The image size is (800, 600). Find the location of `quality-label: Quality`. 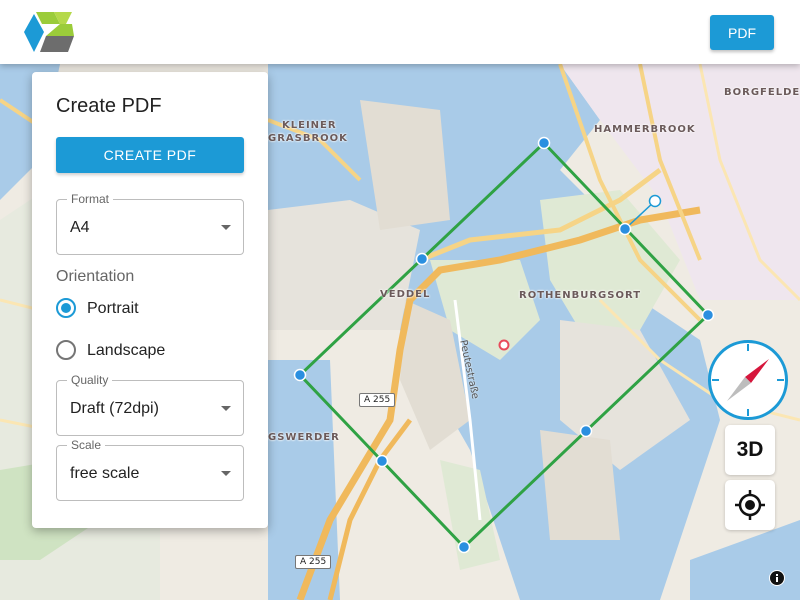

quality-label: Quality is located at coordinates (90, 380).